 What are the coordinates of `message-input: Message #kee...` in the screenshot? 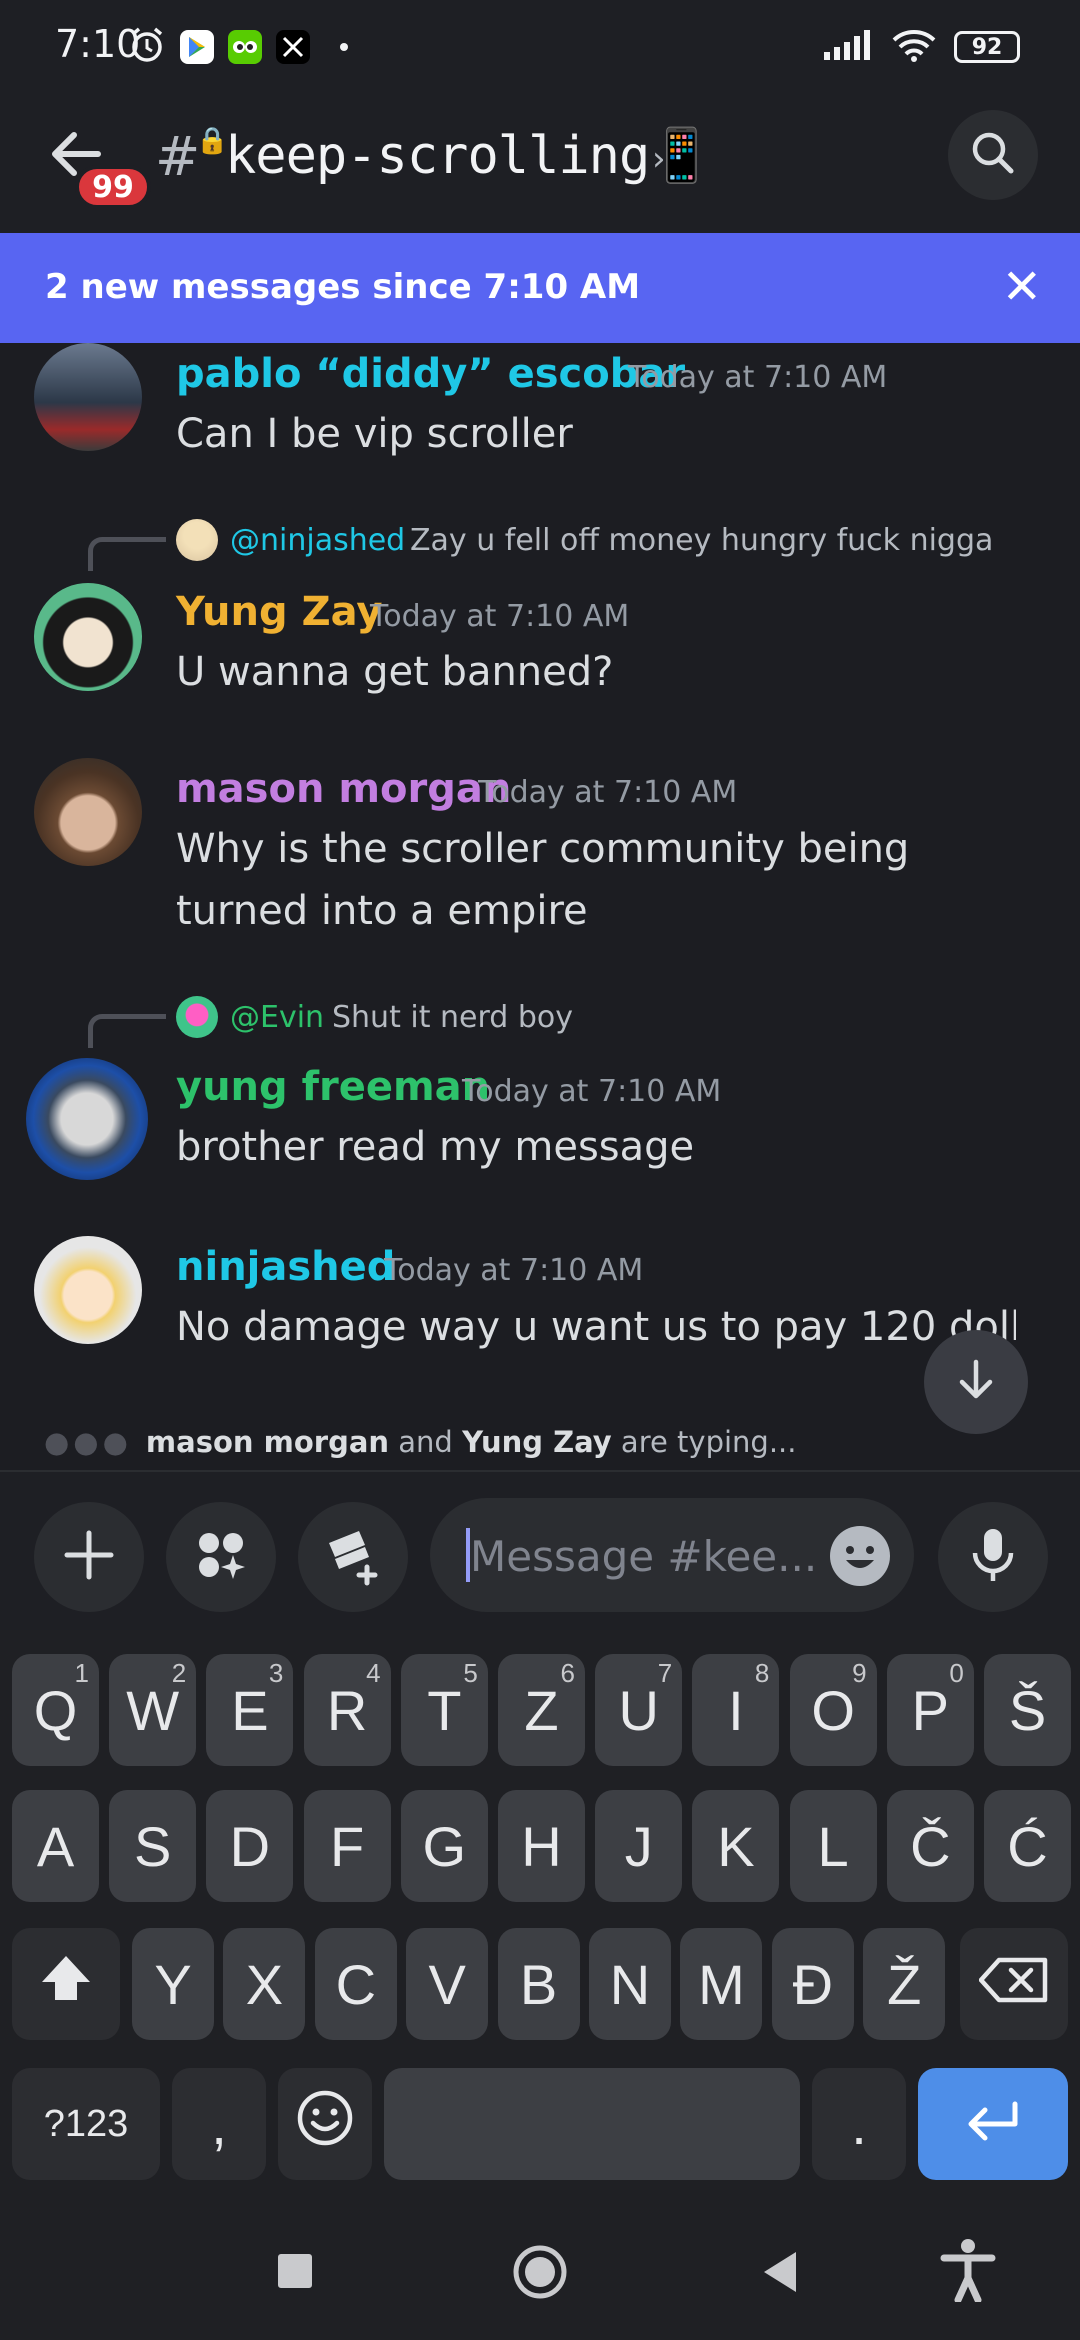 It's located at (672, 1555).